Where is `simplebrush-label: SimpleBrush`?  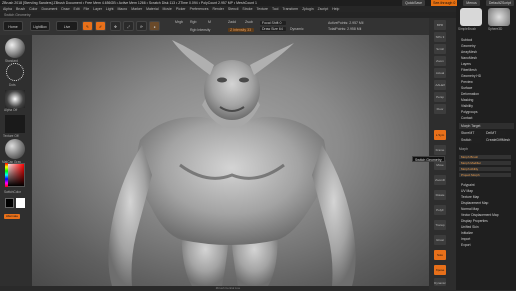
simplebrush-label: SimpleBrush is located at coordinates (467, 29).